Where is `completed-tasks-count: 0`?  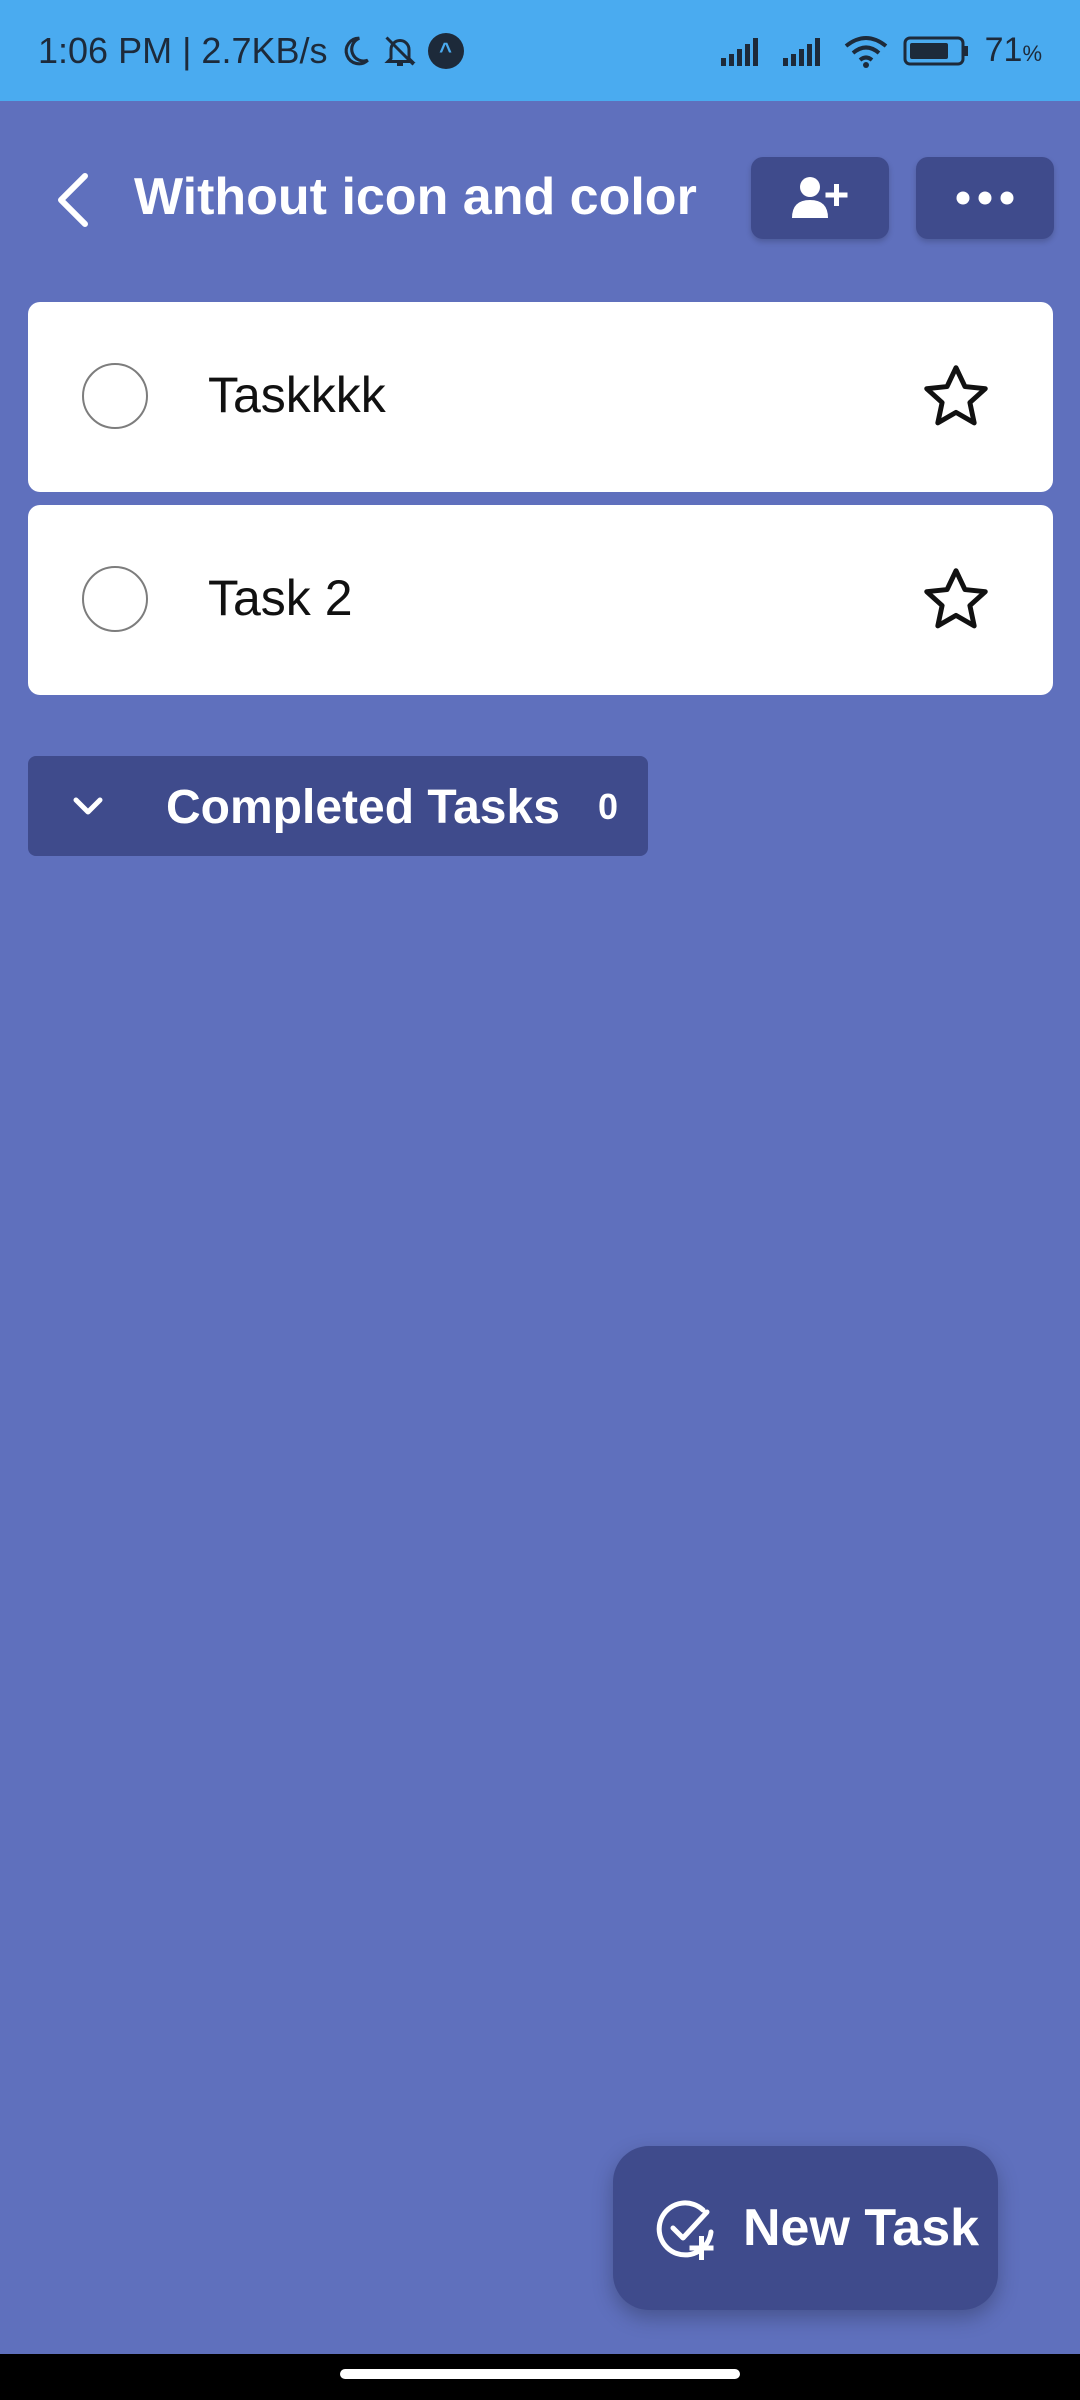 completed-tasks-count: 0 is located at coordinates (608, 806).